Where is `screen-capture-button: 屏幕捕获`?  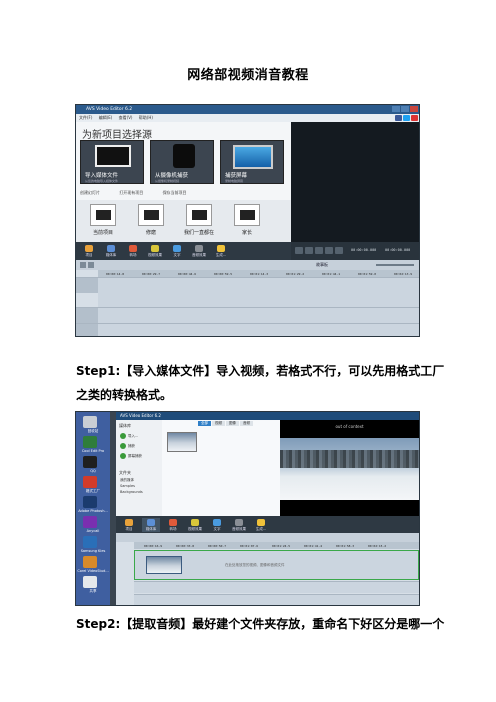
screen-capture-button: 屏幕捕获 is located at coordinates (139, 456).